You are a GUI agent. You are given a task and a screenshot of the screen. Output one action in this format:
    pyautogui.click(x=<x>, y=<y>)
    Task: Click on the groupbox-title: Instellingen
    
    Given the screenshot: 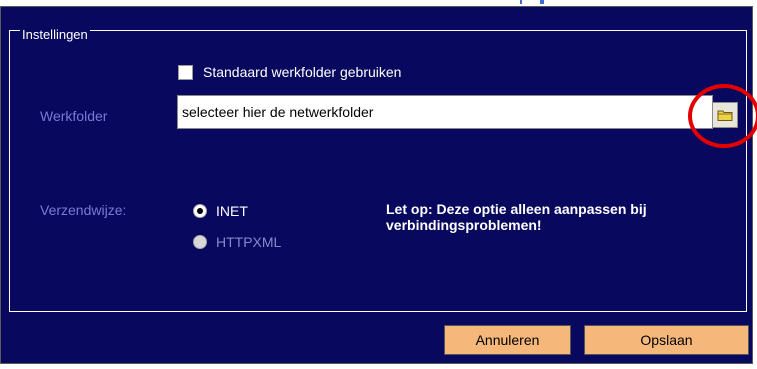 What is the action you would take?
    pyautogui.click(x=55, y=34)
    